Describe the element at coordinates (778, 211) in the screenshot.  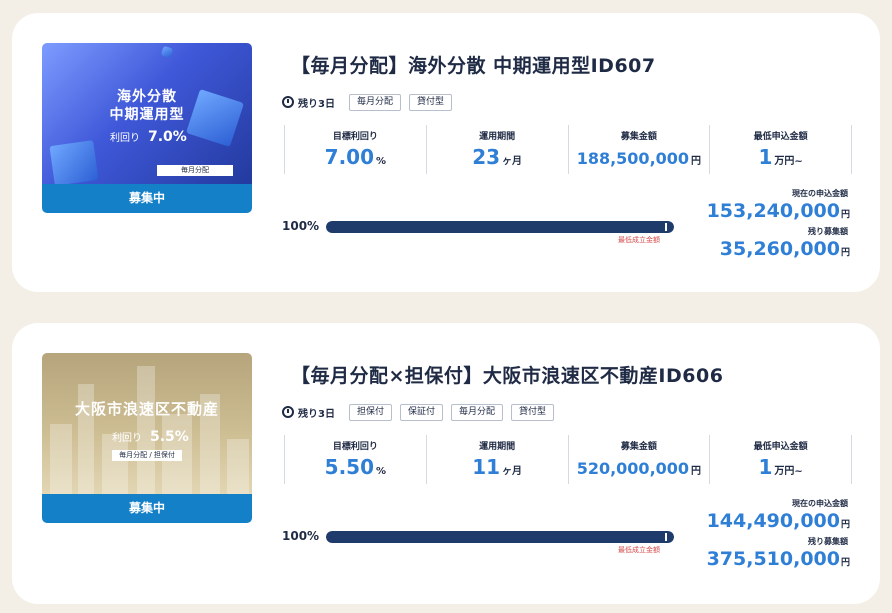
I see `current-amount-value: 153,240,000円` at that location.